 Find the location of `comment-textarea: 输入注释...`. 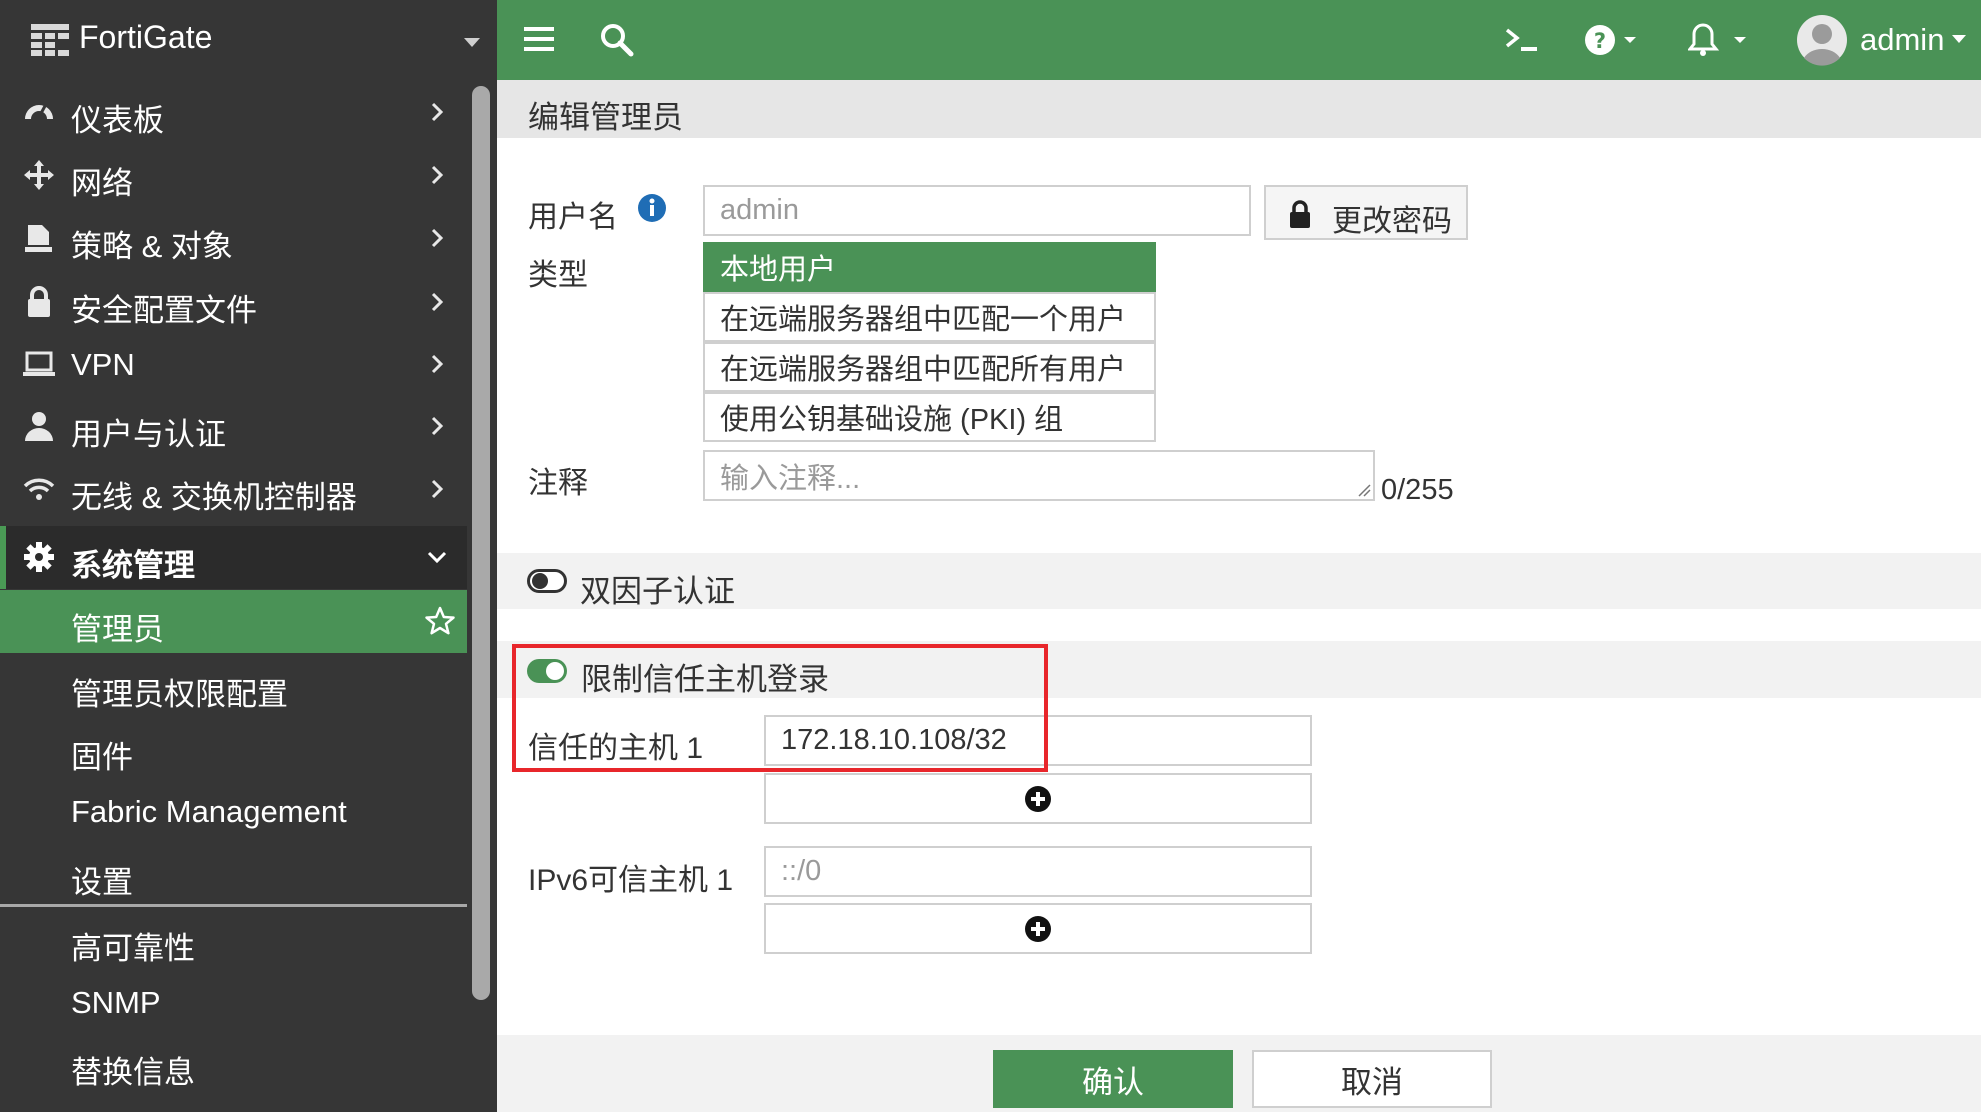

comment-textarea: 输入注释... is located at coordinates (1039, 475).